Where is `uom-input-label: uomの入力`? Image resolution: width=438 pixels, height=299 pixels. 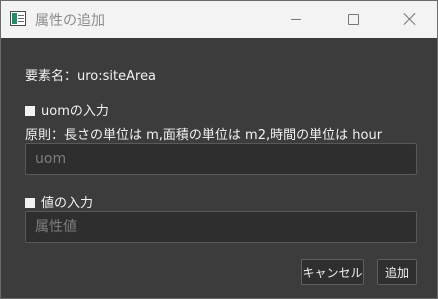
uom-input-label: uomの入力 is located at coordinates (75, 111).